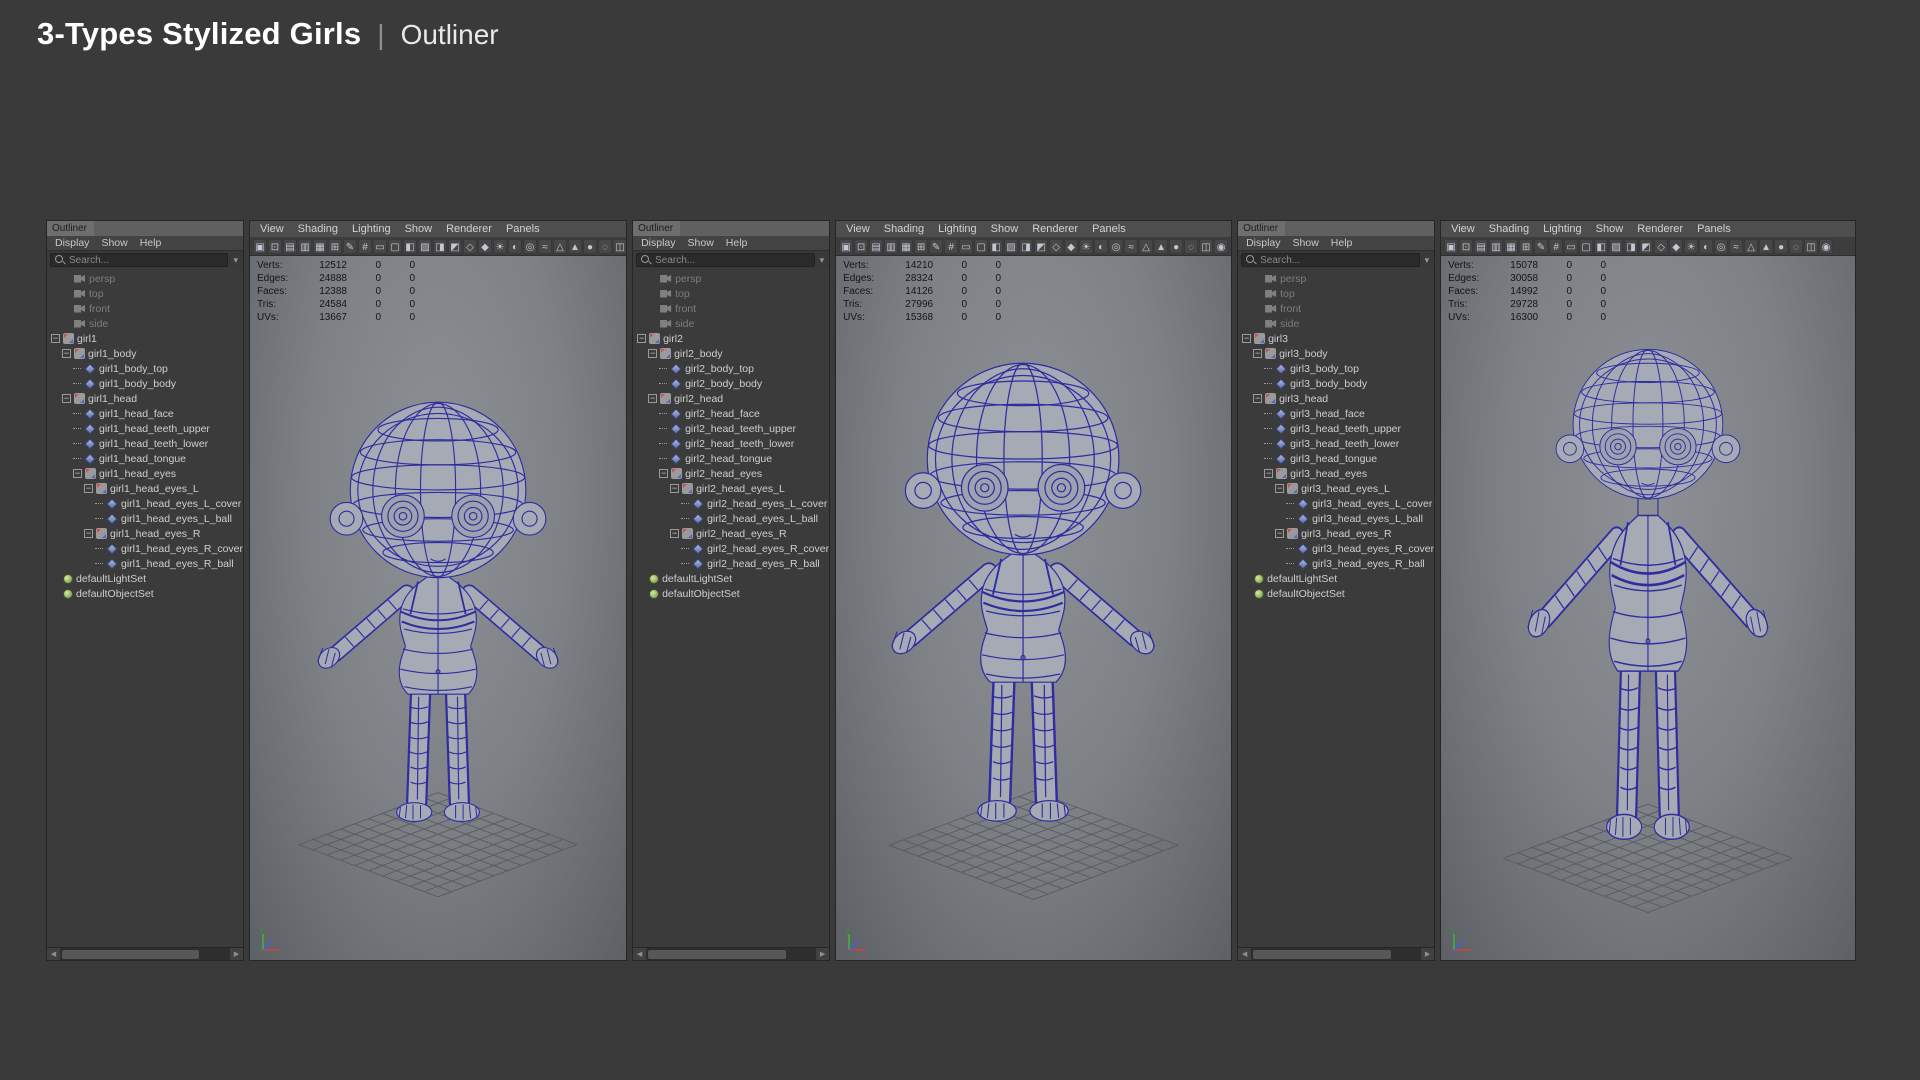 The height and width of the screenshot is (1080, 1920). What do you see at coordinates (1496, 246) in the screenshot?
I see `bookmarks-icon: ▥` at bounding box center [1496, 246].